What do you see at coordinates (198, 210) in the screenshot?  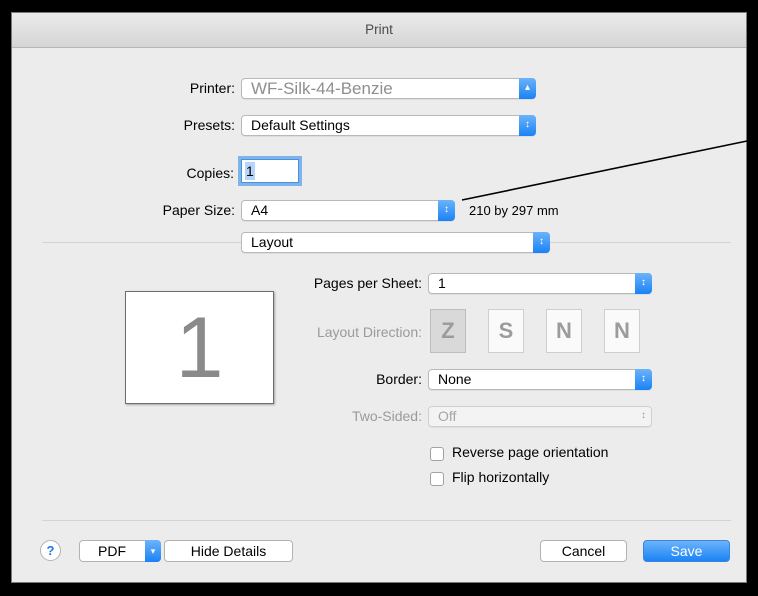 I see `paper-size-label: Paper Size:` at bounding box center [198, 210].